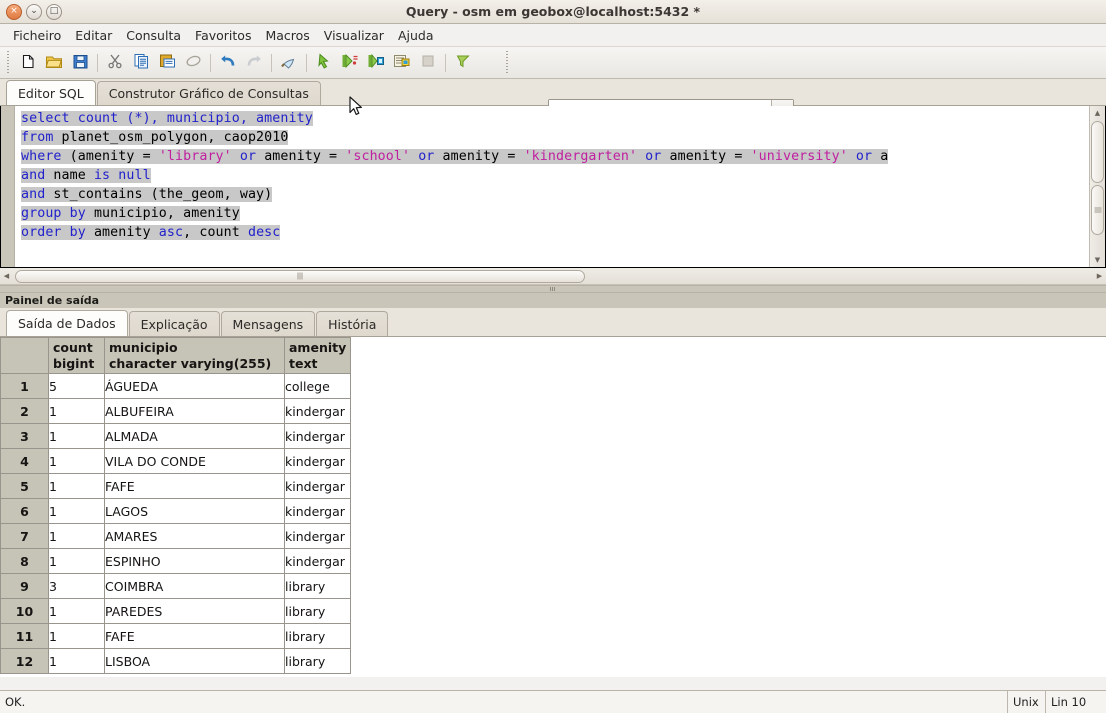 The width and height of the screenshot is (1106, 713). What do you see at coordinates (228, 63) in the screenshot?
I see `undo-button` at bounding box center [228, 63].